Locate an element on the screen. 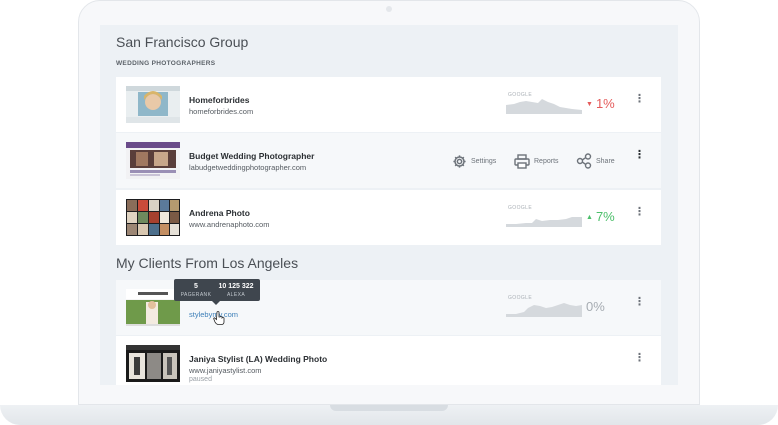 This screenshot has width=778, height=425. metrics-tooltip: 5 PAGERANK 10 125 322 ALEXA is located at coordinates (217, 292).